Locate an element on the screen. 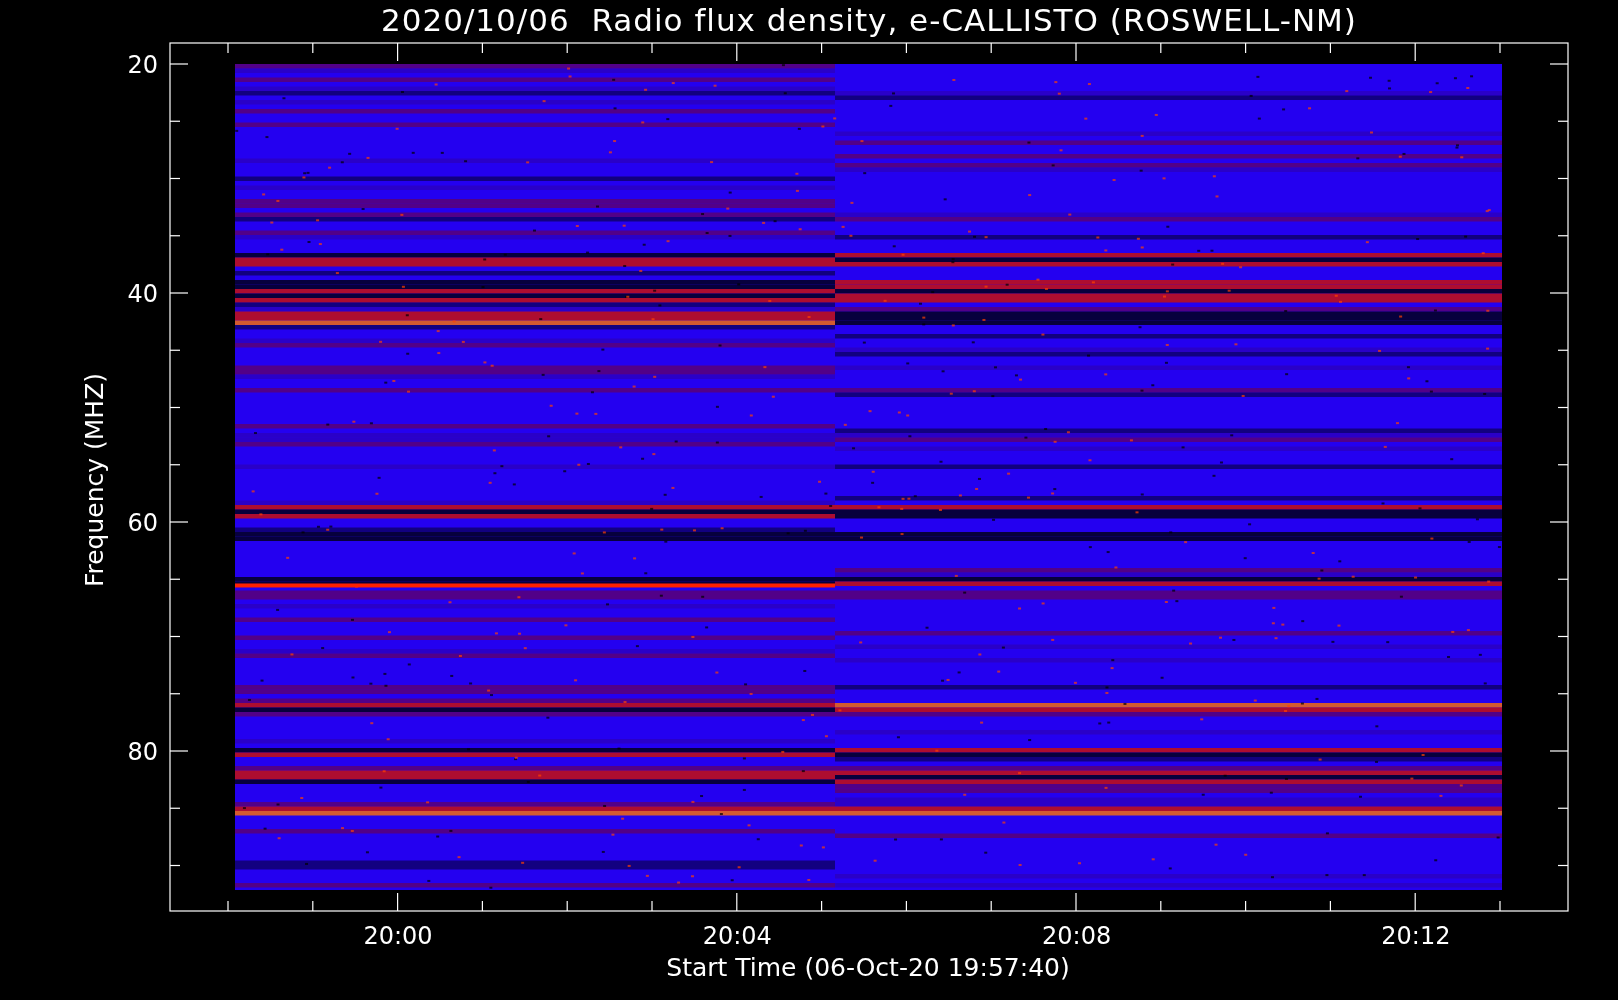  tick-label: 20 is located at coordinates (142, 65).